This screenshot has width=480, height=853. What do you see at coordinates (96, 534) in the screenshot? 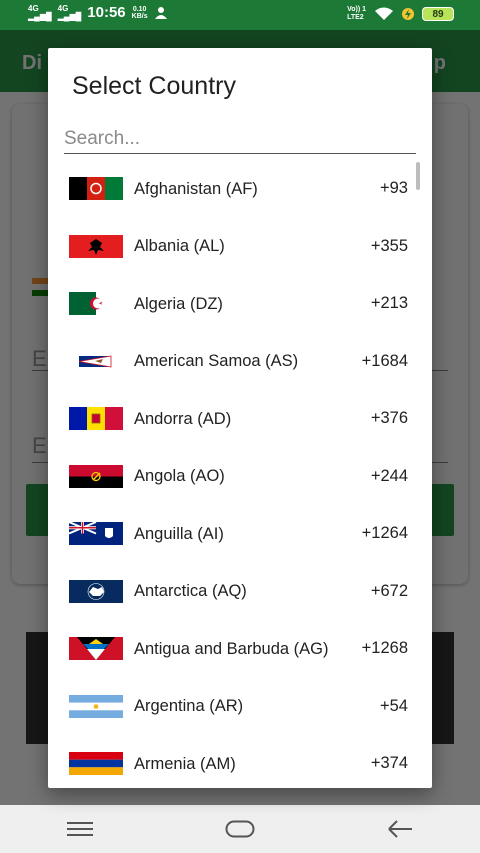
I see `anguilla-flag-icon` at bounding box center [96, 534].